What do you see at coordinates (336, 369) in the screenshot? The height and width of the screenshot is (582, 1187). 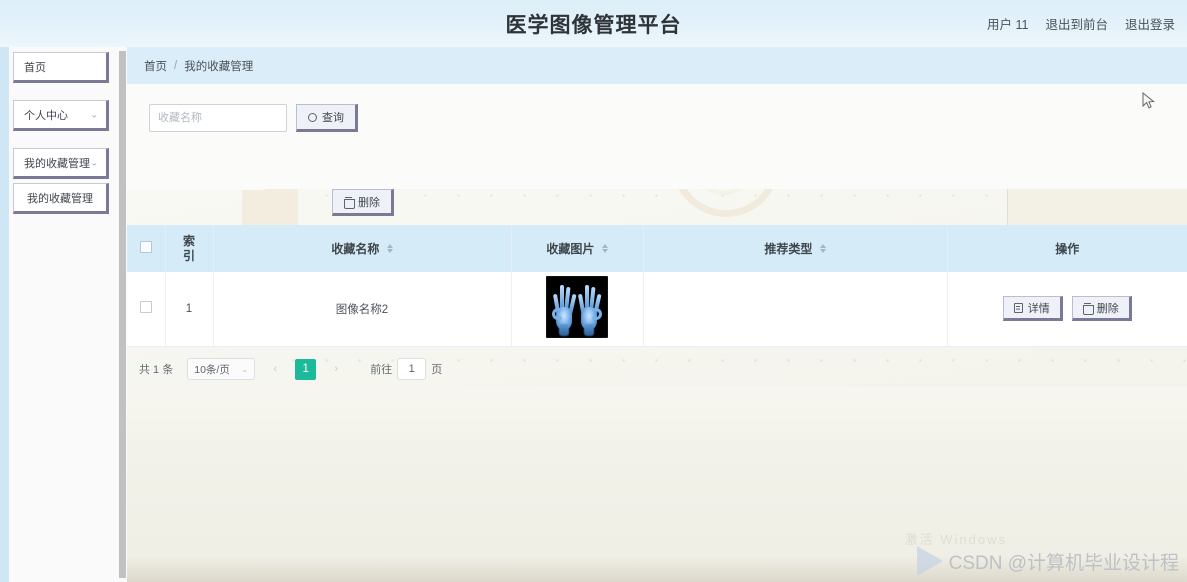 I see `pagination-next-button: ›` at bounding box center [336, 369].